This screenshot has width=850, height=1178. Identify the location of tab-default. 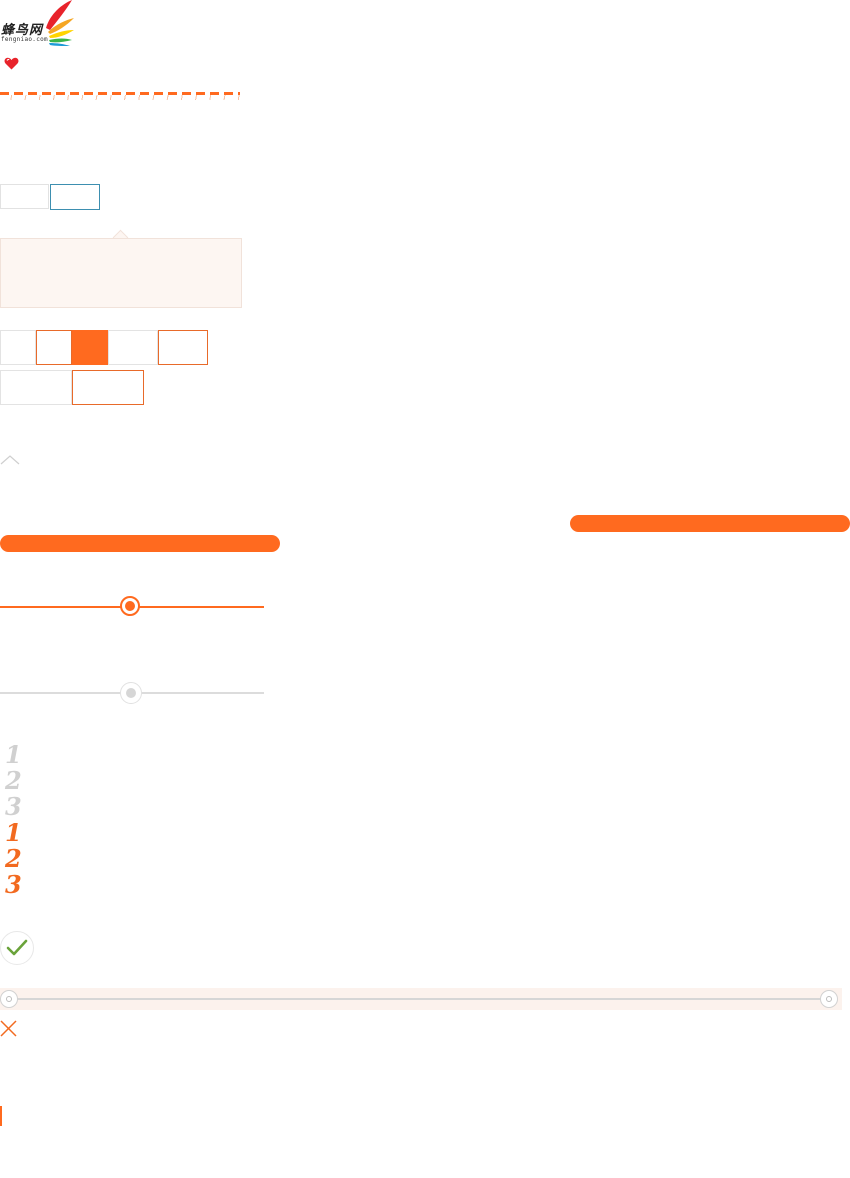
(24, 196).